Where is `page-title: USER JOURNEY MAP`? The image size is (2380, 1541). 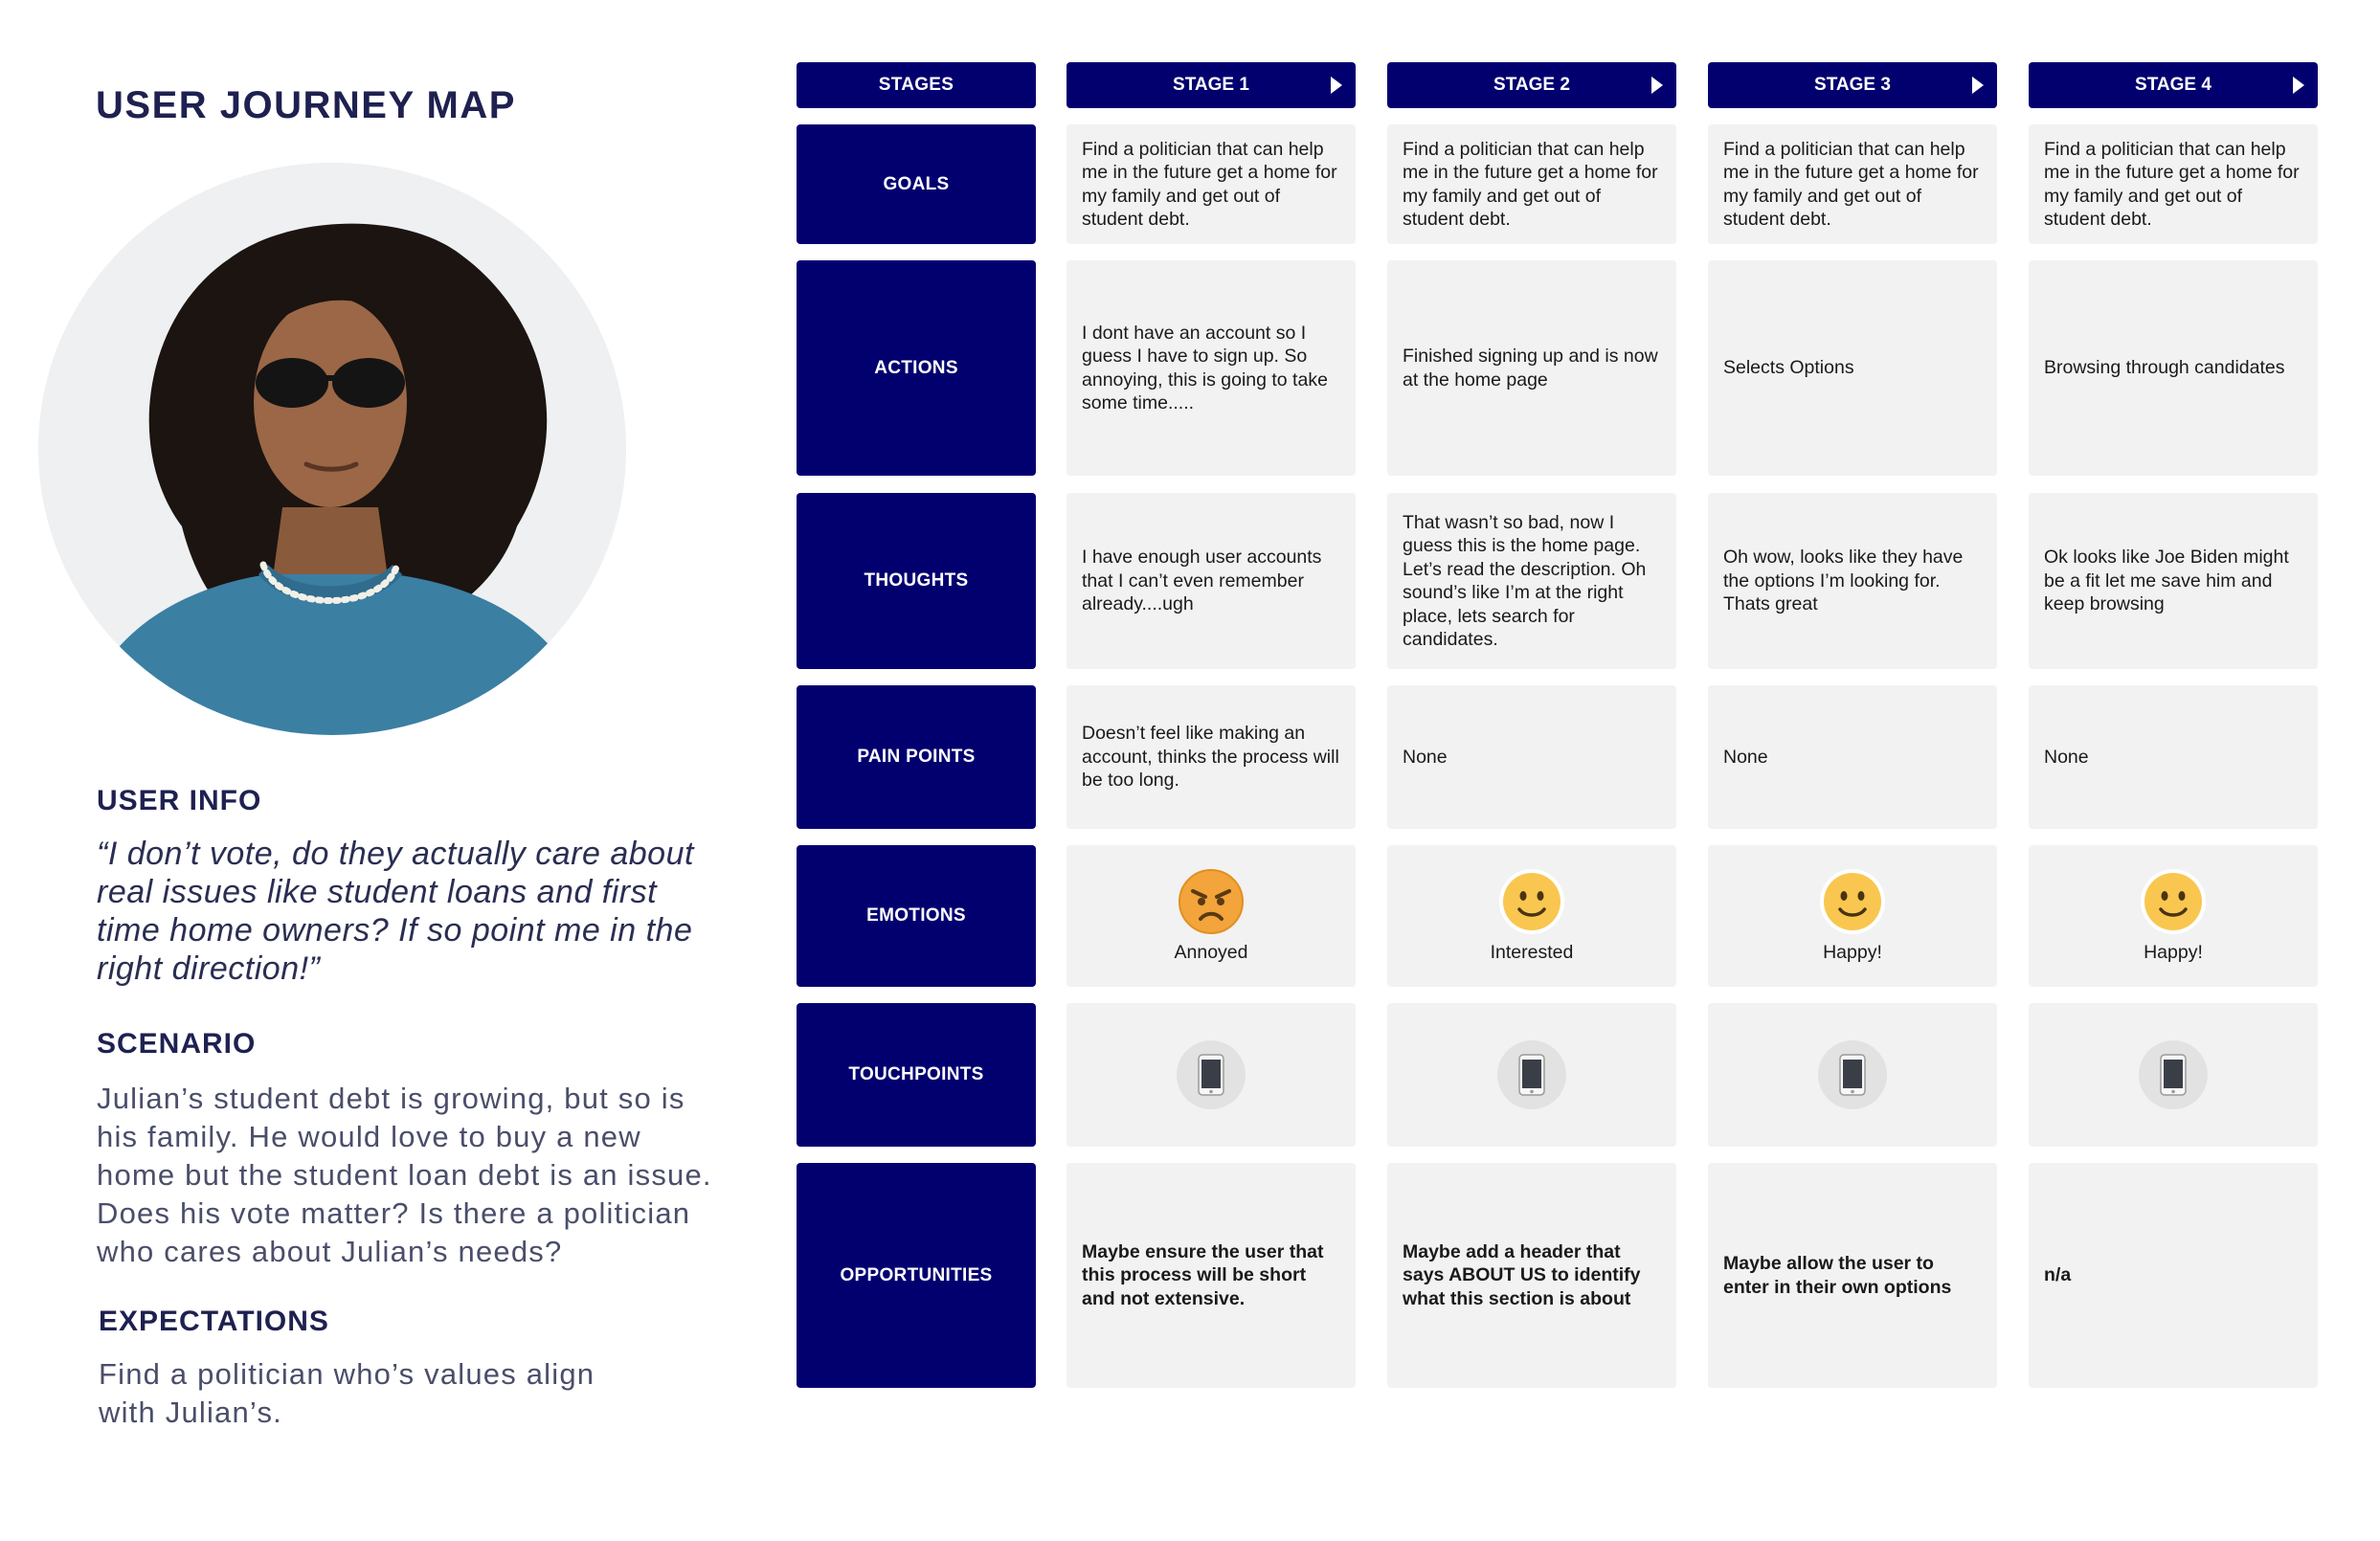 page-title: USER JOURNEY MAP is located at coordinates (306, 105).